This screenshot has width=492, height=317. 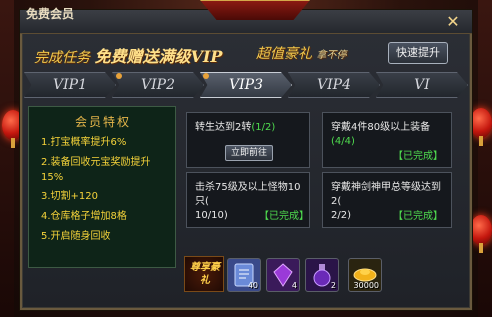 I want to click on benefits-title: 会员特权, so click(x=102, y=122).